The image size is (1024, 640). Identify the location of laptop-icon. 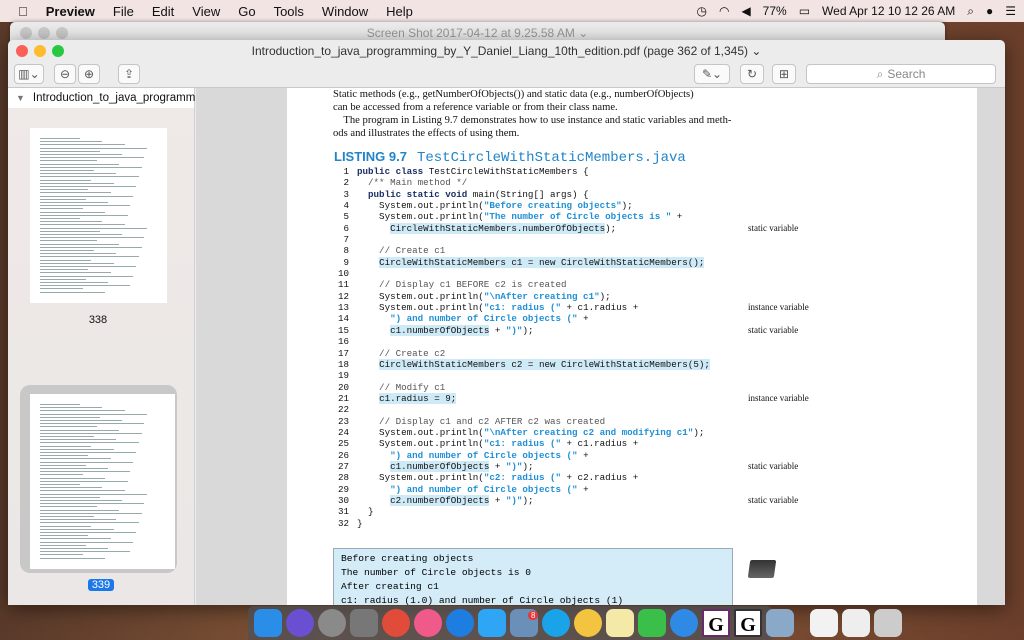
(762, 569).